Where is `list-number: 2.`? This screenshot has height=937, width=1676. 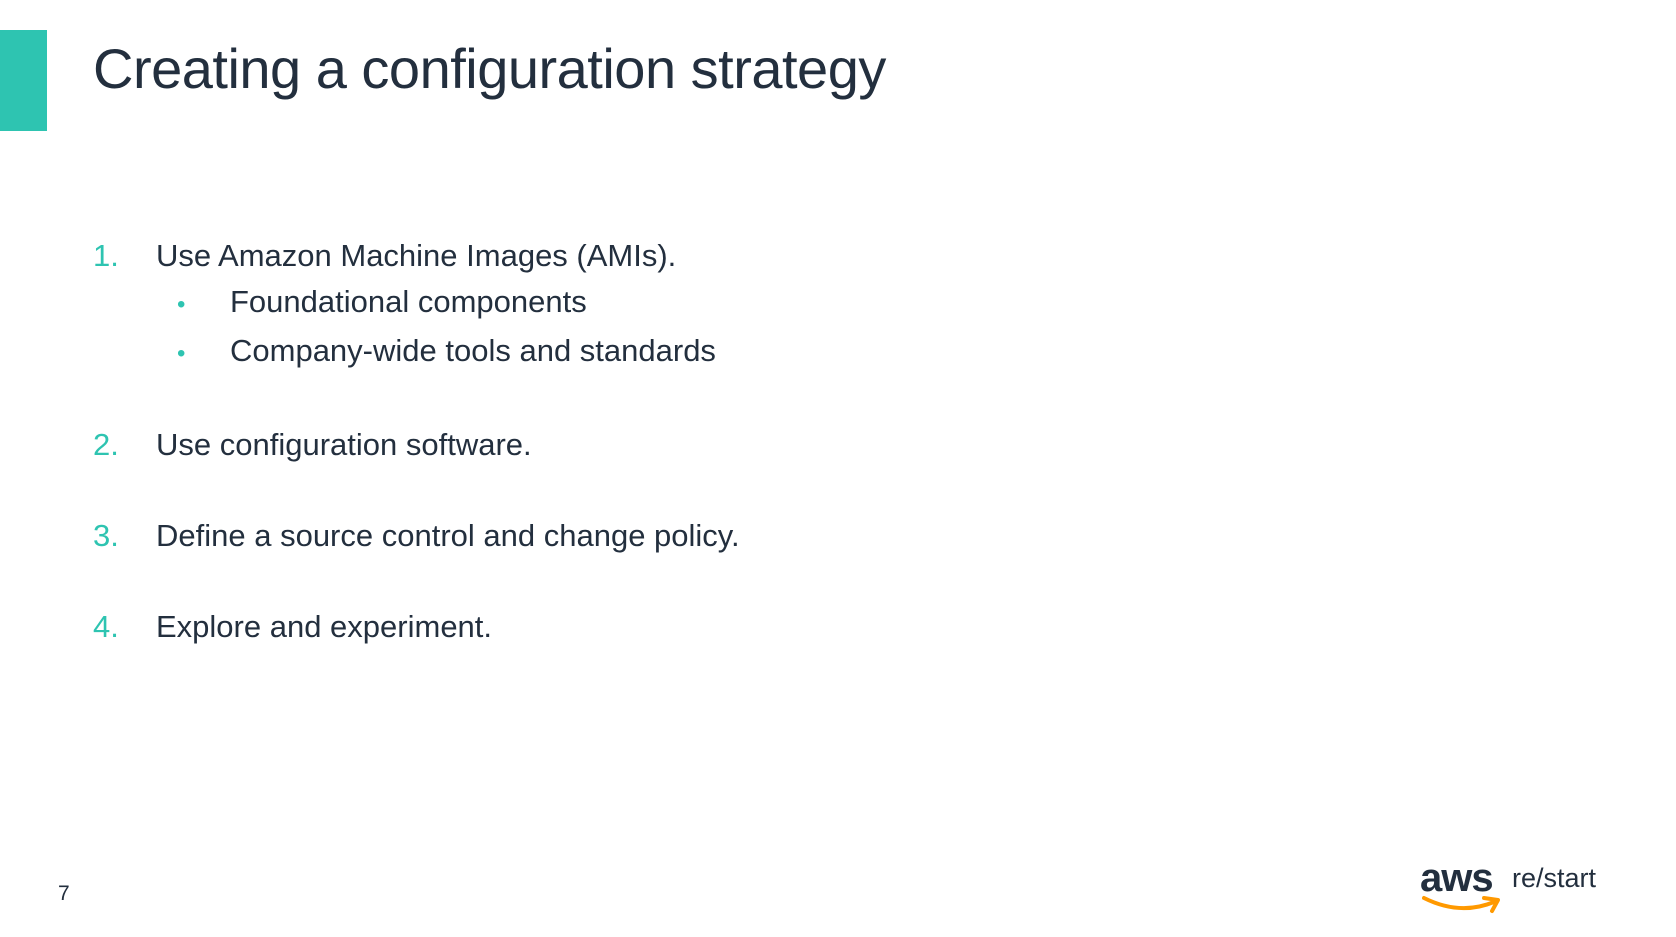 list-number: 2. is located at coordinates (106, 444).